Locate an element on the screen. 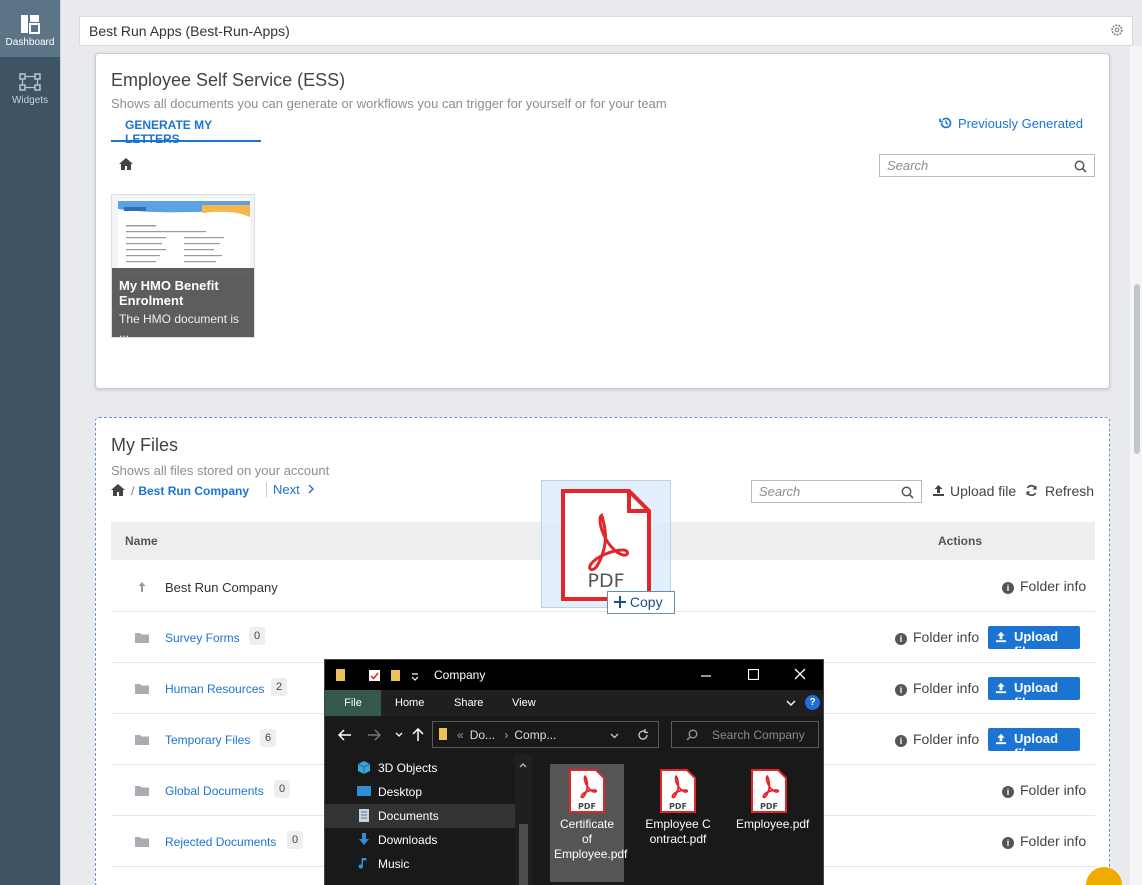 This screenshot has height=885, width=1142. ess-search-input: Search is located at coordinates (987, 165).